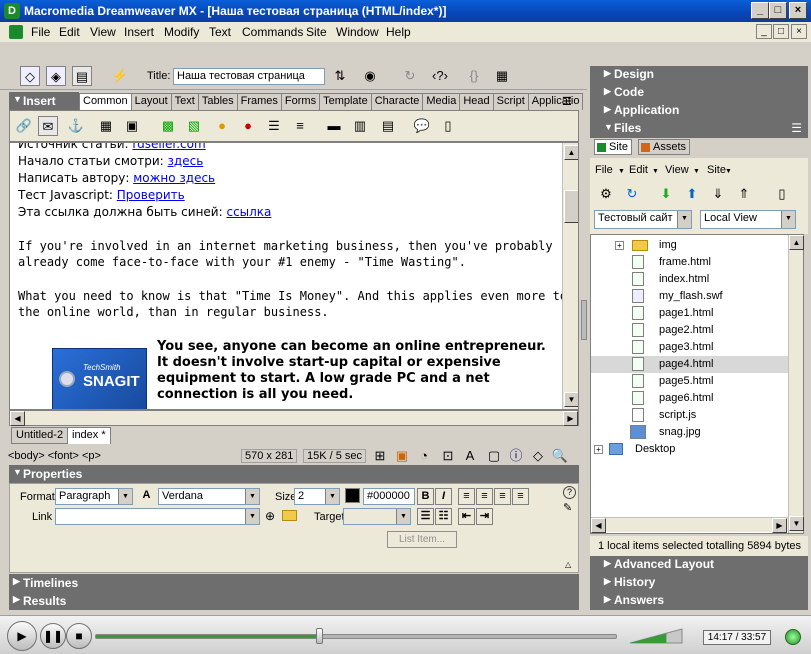 The height and width of the screenshot is (654, 811). I want to click on font-select: Verdana ▼, so click(209, 496).